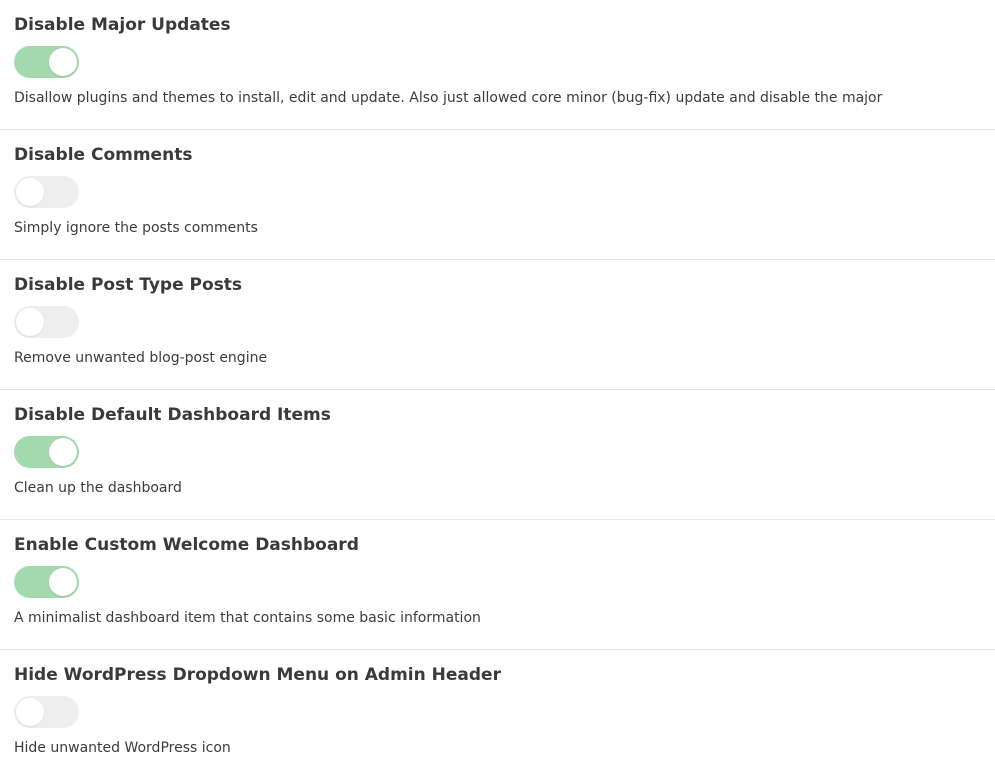 The image size is (995, 775). Describe the element at coordinates (46, 192) in the screenshot. I see `disable-comments-toggle` at that location.